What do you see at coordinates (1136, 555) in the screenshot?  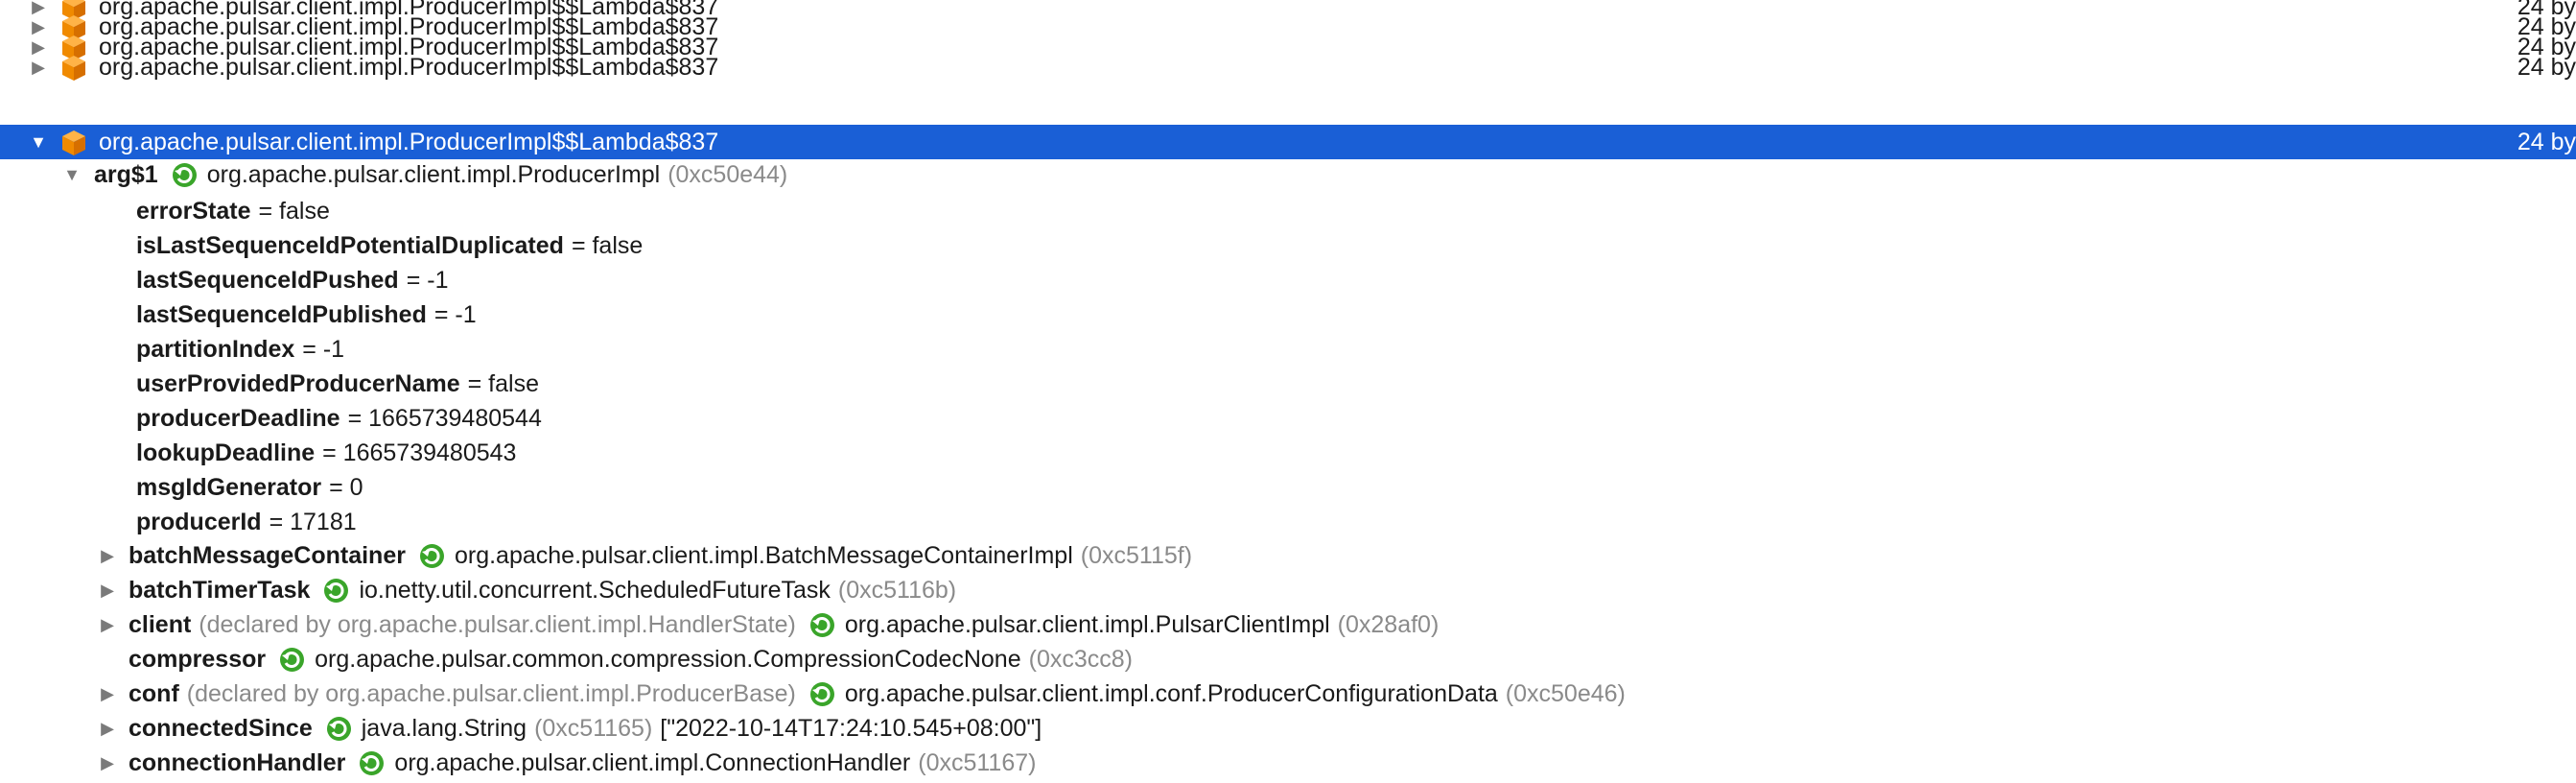 I see `object-id: (0xc5115f)` at bounding box center [1136, 555].